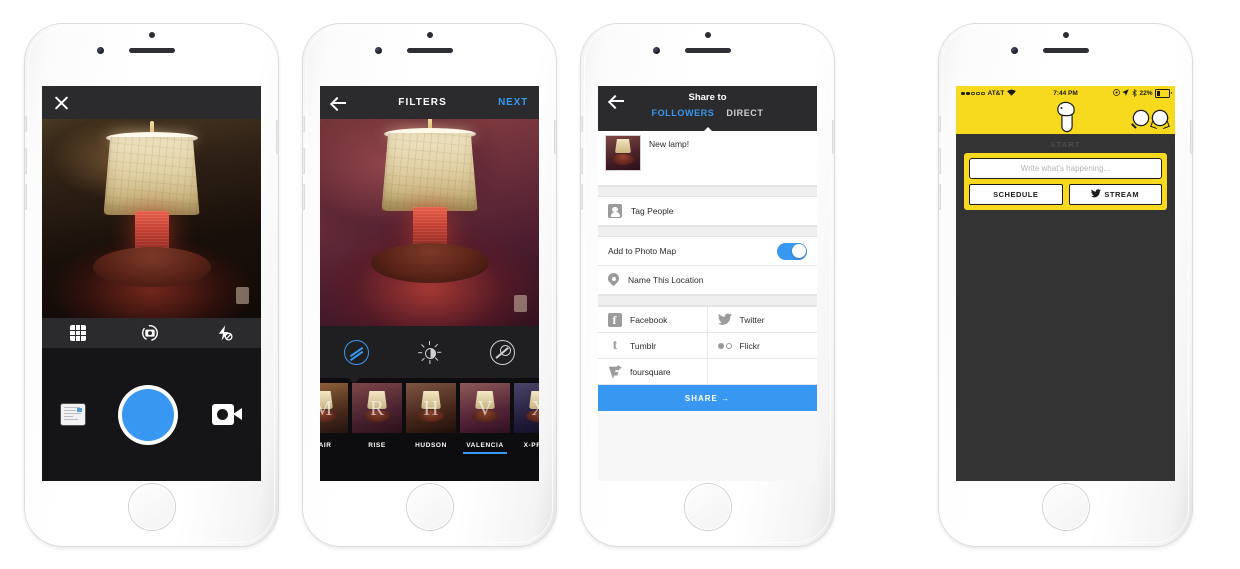 This screenshot has width=1240, height=569. I want to click on ios-status-bar: AT&T 7:44 PM 22%, so click(1065, 93).